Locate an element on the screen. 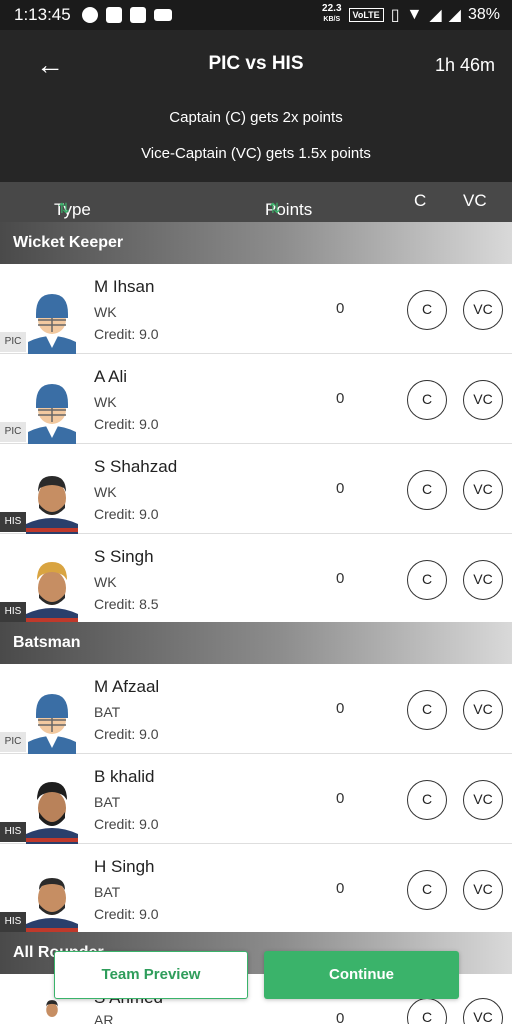 Image resolution: width=512 pixels, height=1024 pixels. image-icon is located at coordinates (114, 15).